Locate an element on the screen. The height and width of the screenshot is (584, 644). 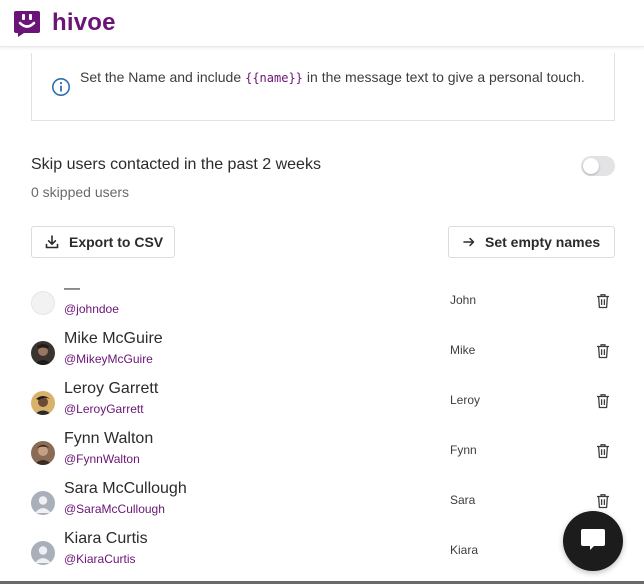
brand-name: hivoe is located at coordinates (84, 22).